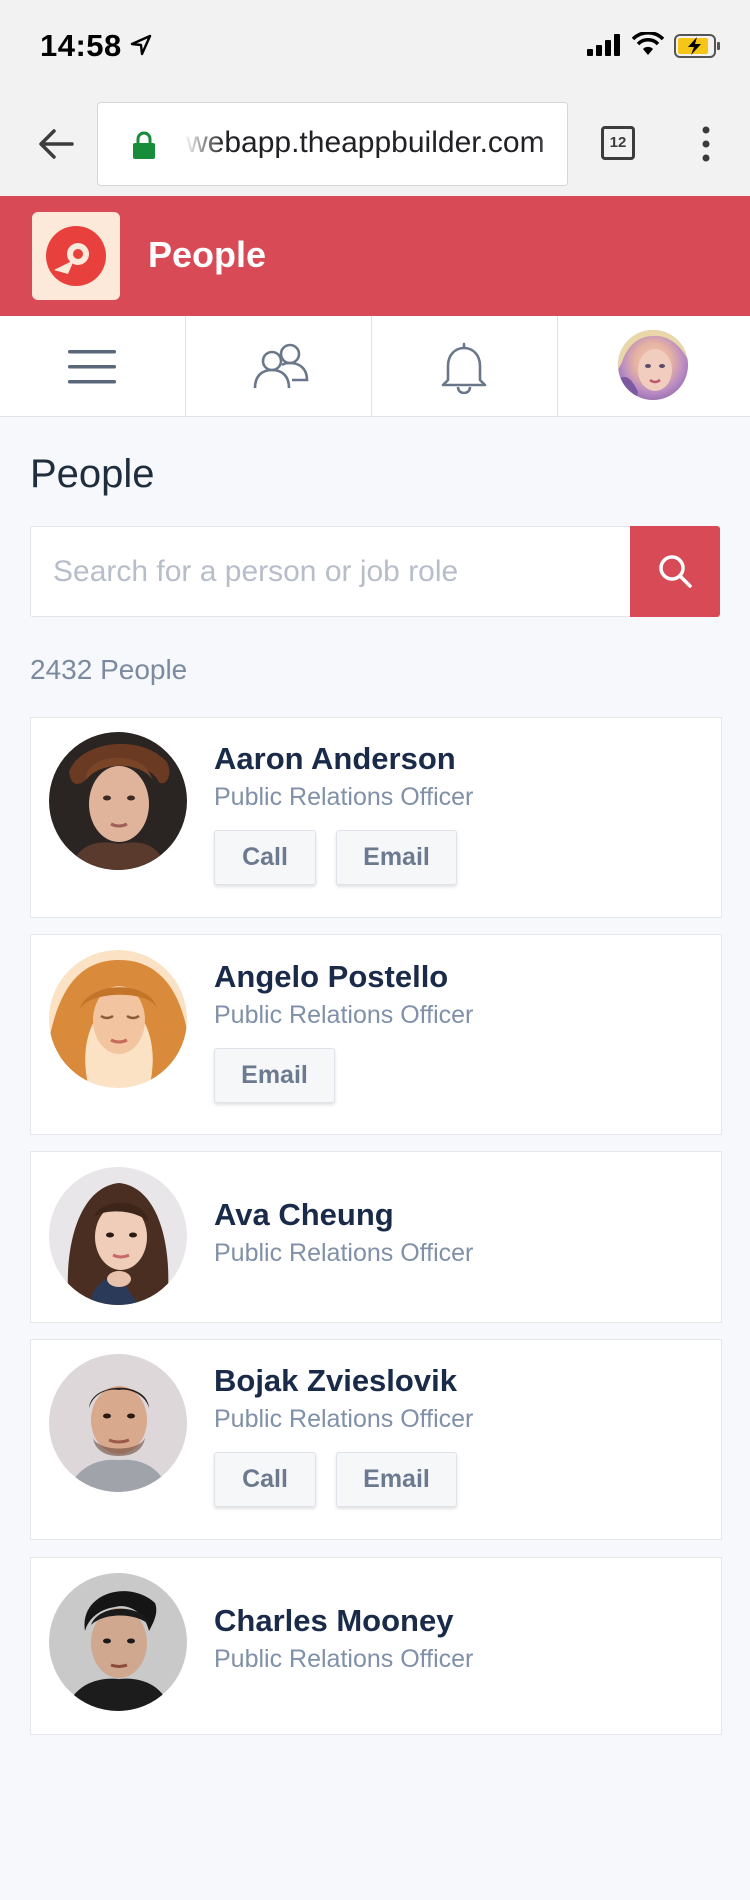  Describe the element at coordinates (648, 43) in the screenshot. I see `wifi-icon` at that location.